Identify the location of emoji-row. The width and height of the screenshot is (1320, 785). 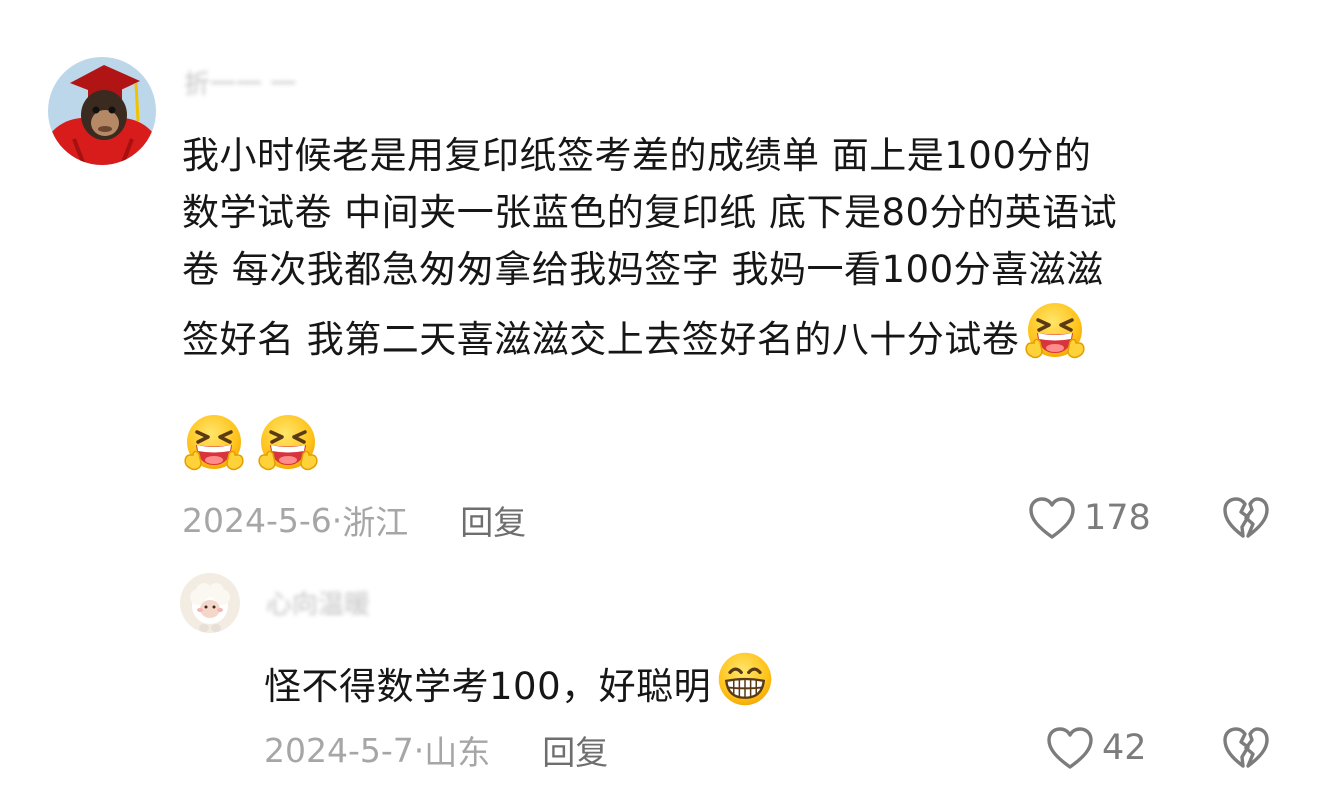
(251, 442).